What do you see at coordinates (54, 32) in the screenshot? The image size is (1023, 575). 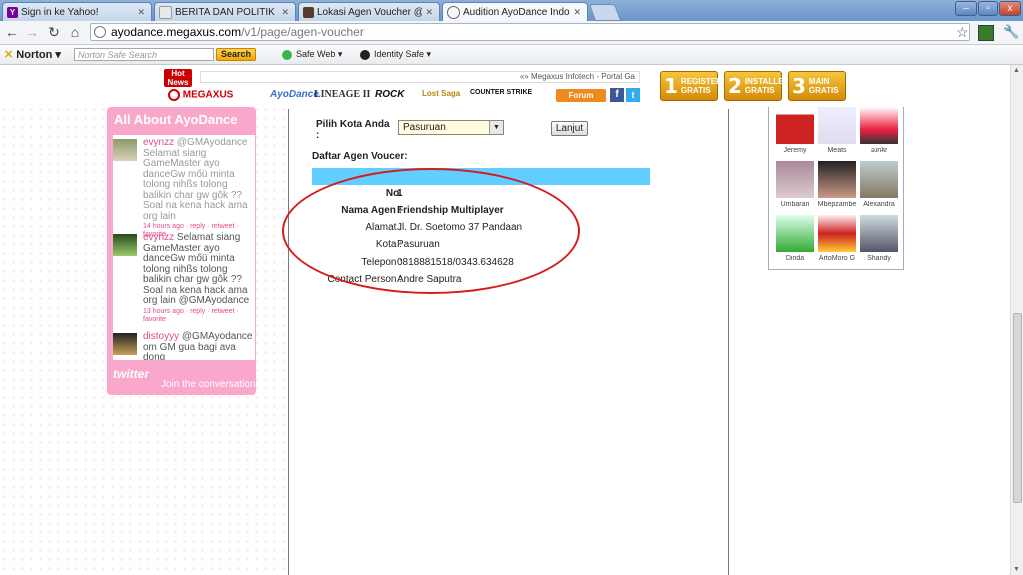 I see `reload-icon: ↻` at bounding box center [54, 32].